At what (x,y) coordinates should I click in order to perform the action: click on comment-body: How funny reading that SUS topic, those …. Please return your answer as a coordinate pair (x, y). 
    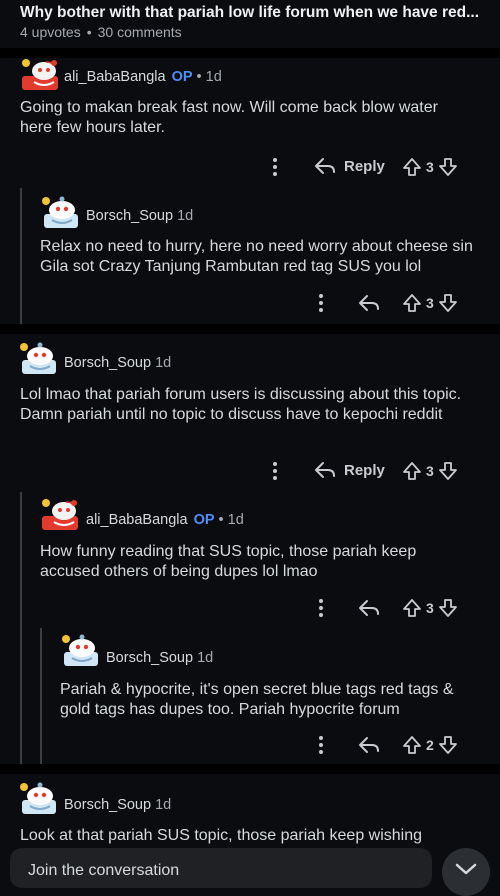
    Looking at the image, I should click on (228, 561).